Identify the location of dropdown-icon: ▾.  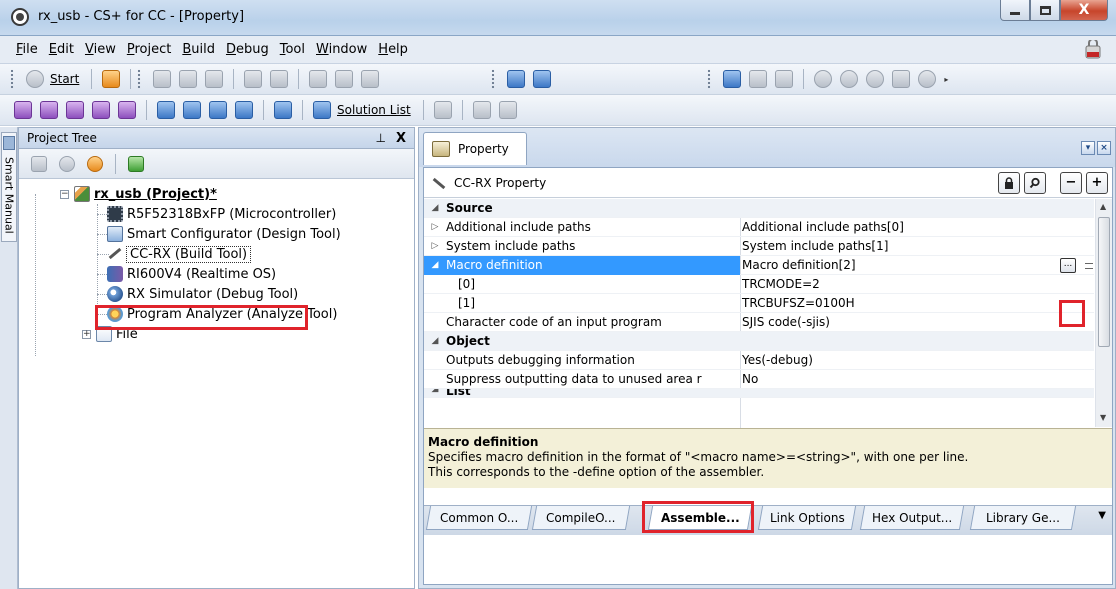
(1088, 148).